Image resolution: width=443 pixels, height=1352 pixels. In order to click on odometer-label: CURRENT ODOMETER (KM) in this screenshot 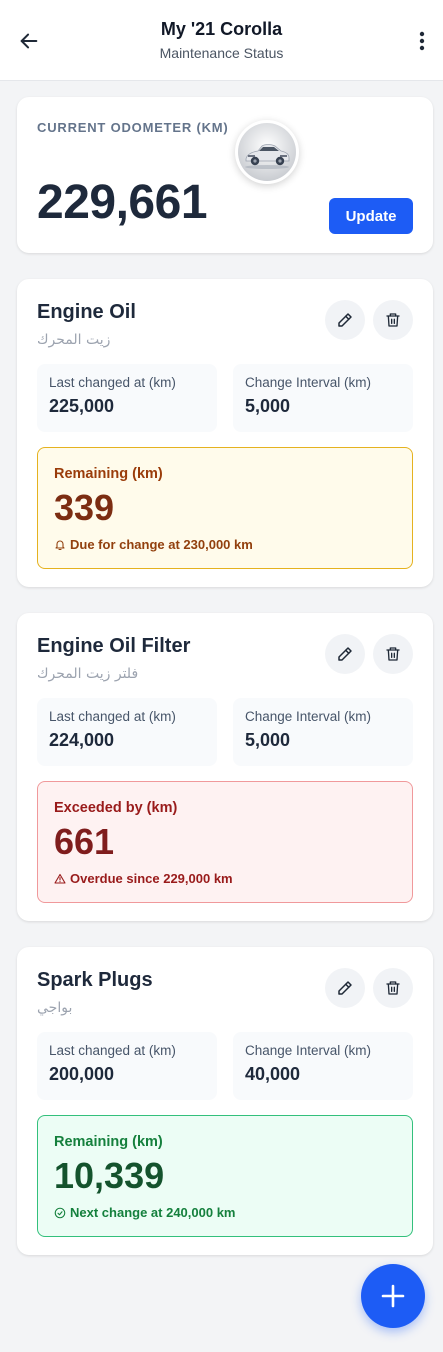, I will do `click(133, 127)`.